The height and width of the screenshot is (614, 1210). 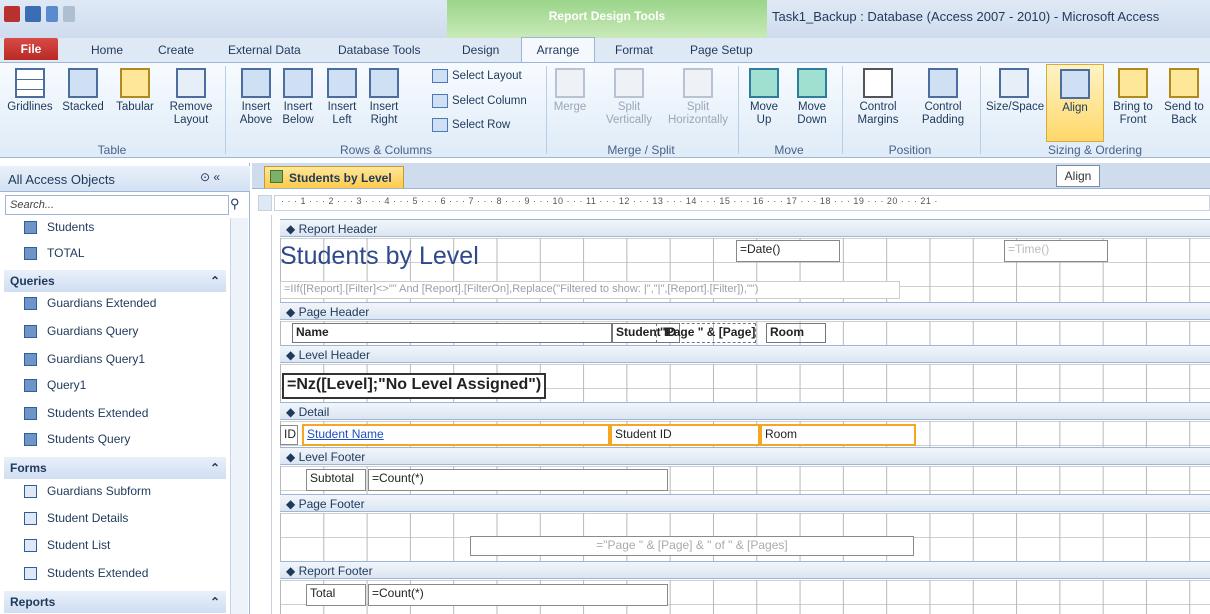 I want to click on collapse-icon: ⌃, so click(x=214, y=468).